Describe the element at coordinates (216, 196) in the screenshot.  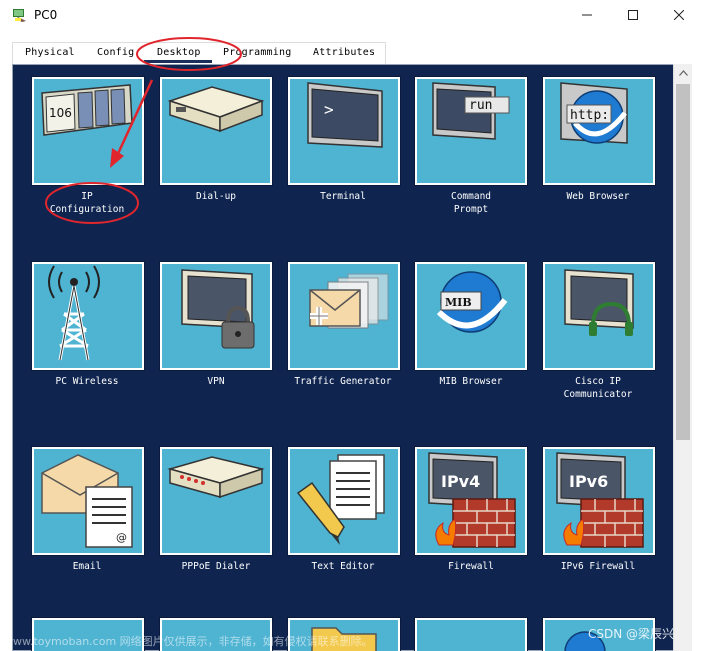
I see `app-label-dial-up: Dial-up` at that location.